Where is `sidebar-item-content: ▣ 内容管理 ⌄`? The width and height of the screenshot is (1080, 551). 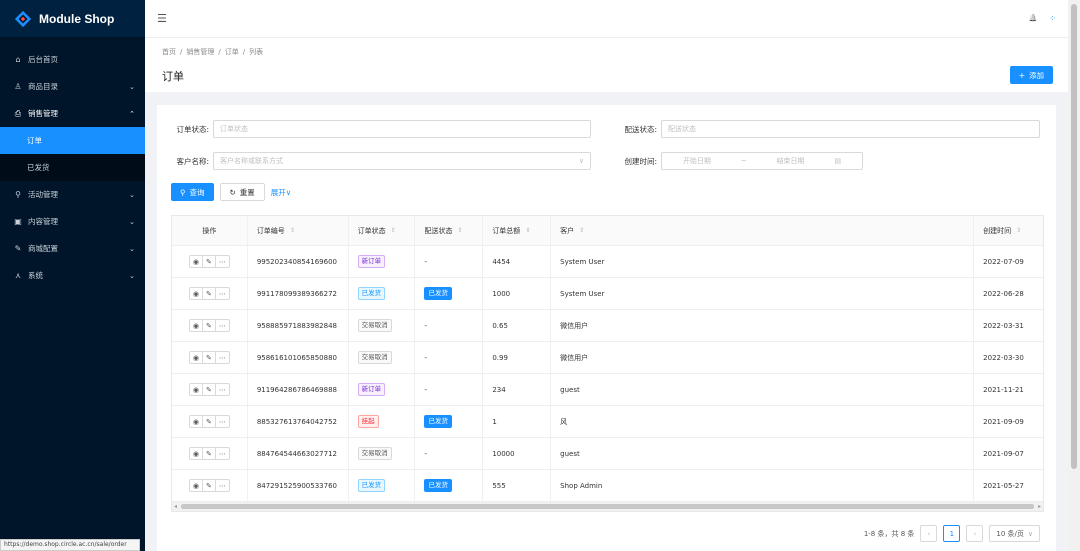 sidebar-item-content: ▣ 内容管理 ⌄ is located at coordinates (72, 221).